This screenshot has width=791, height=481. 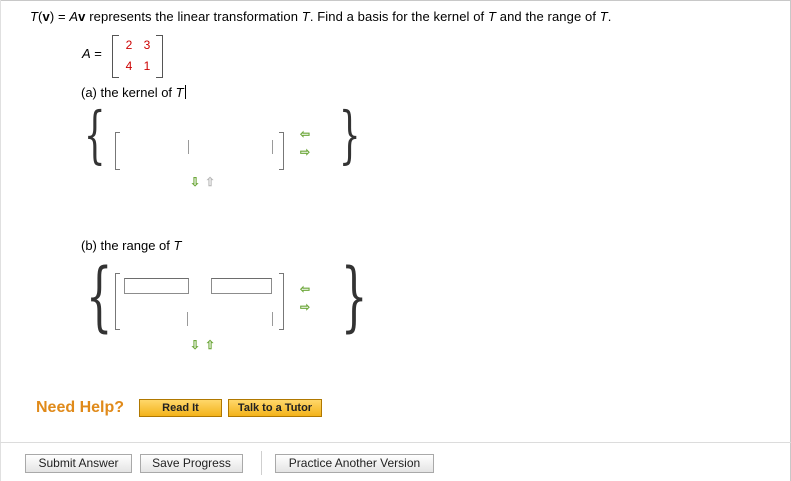 I want to click on part-b-brace-close: }, so click(x=354, y=295).